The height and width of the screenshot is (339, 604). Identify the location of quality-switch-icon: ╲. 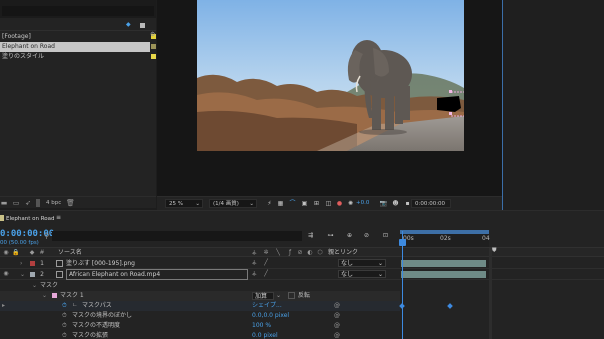
(278, 253).